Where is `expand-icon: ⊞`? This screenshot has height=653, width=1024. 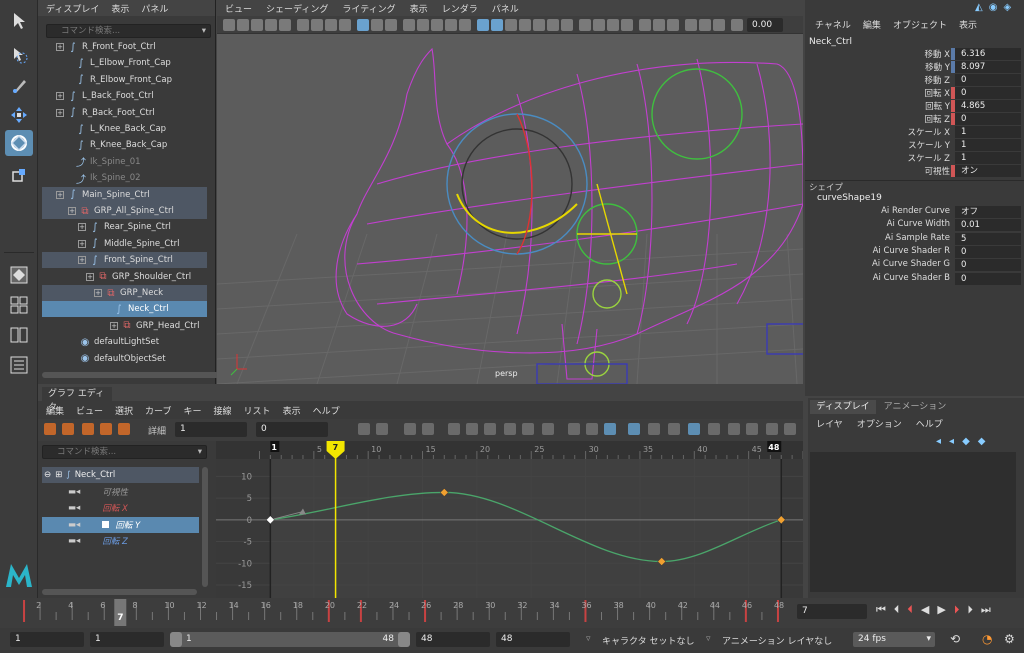
expand-icon: ⊞ is located at coordinates (58, 475).